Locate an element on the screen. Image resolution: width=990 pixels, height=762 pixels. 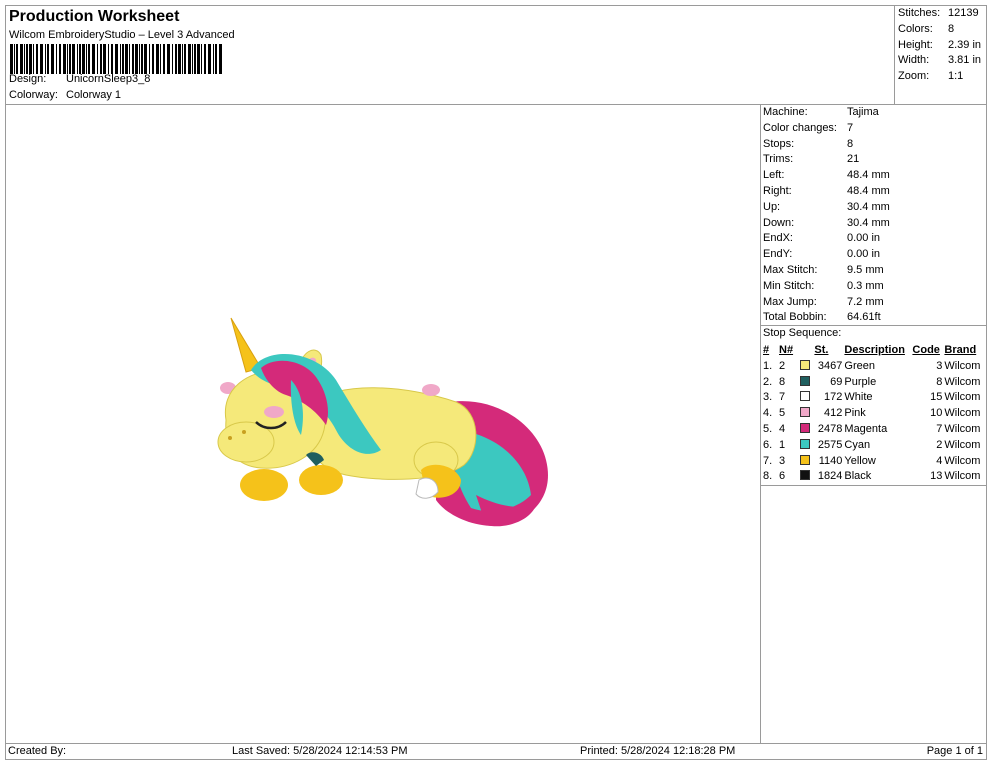
col-num: # is located at coordinates (766, 350).